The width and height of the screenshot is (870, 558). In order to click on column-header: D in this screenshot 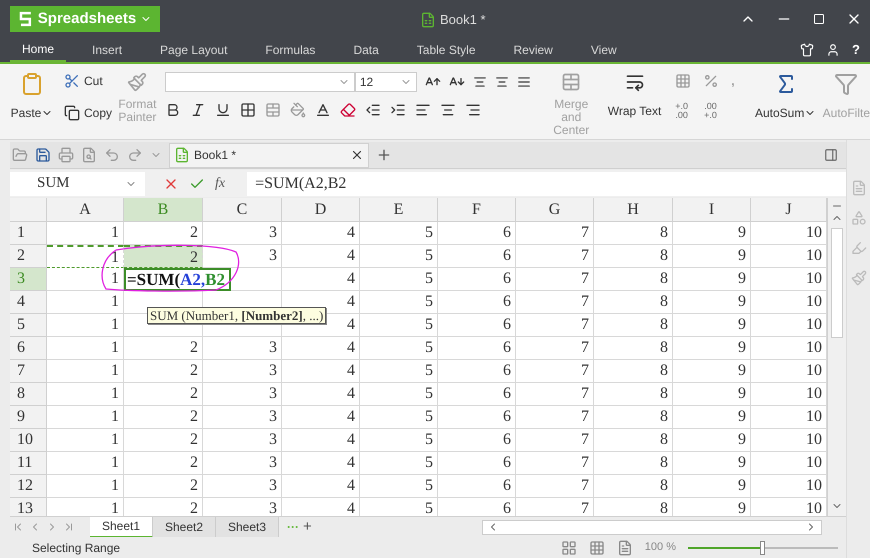, I will do `click(321, 210)`.